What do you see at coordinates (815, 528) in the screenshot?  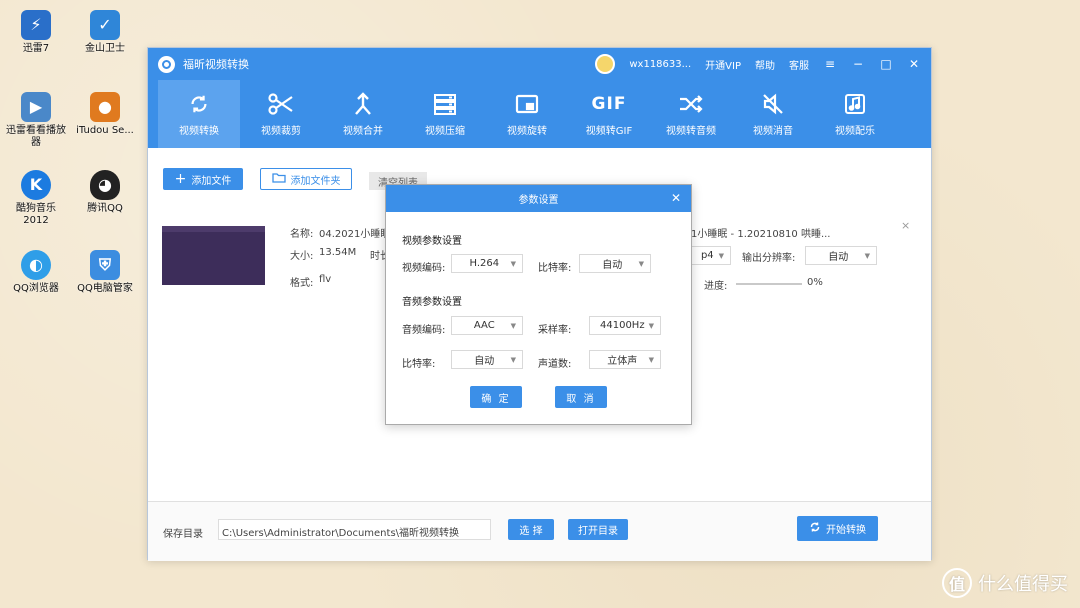 I see `convert-small-icon` at bounding box center [815, 528].